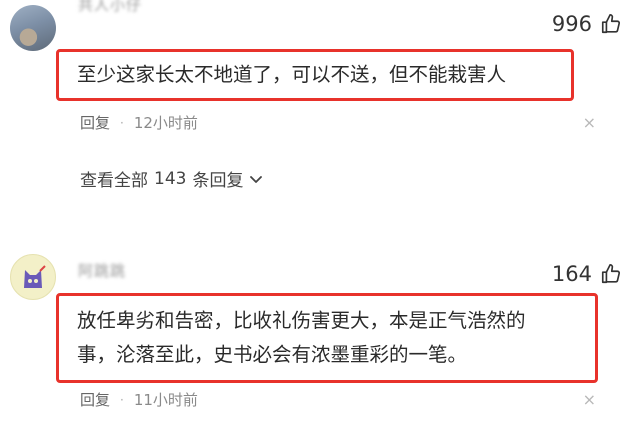 This screenshot has width=640, height=432. What do you see at coordinates (301, 320) in the screenshot?
I see `comment-text-line-1: 放任卑劣和告密，比收礼伤害更大，本是正气浩然的` at bounding box center [301, 320].